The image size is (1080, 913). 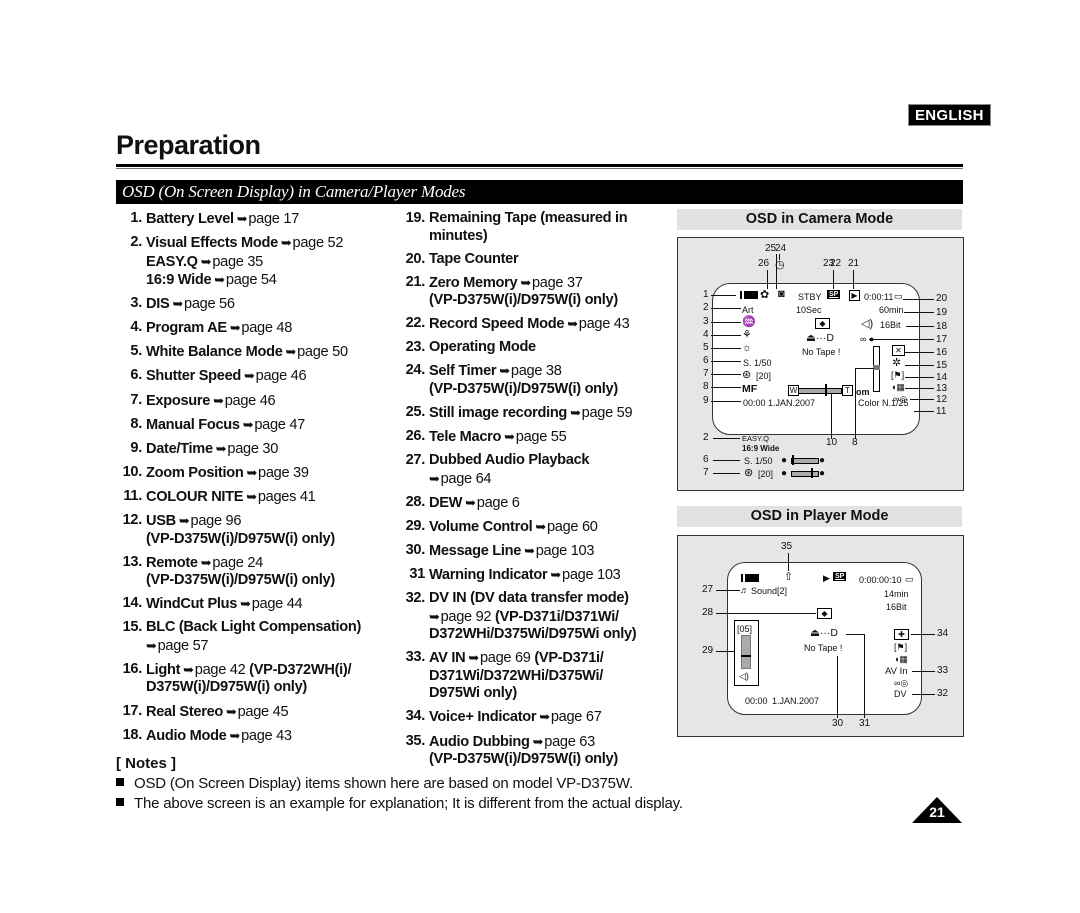 What do you see at coordinates (909, 579) in the screenshot?
I see `cassette-icon: ▭` at bounding box center [909, 579].